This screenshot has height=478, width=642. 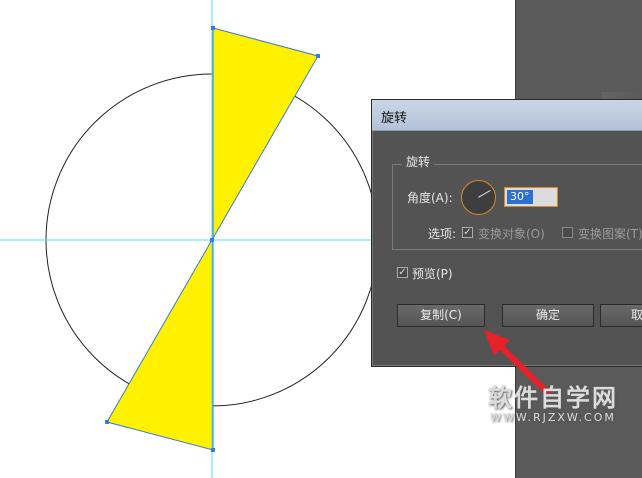 I want to click on site-watermark: 软件自学网 WWW.RJZXW.COM, so click(x=553, y=401).